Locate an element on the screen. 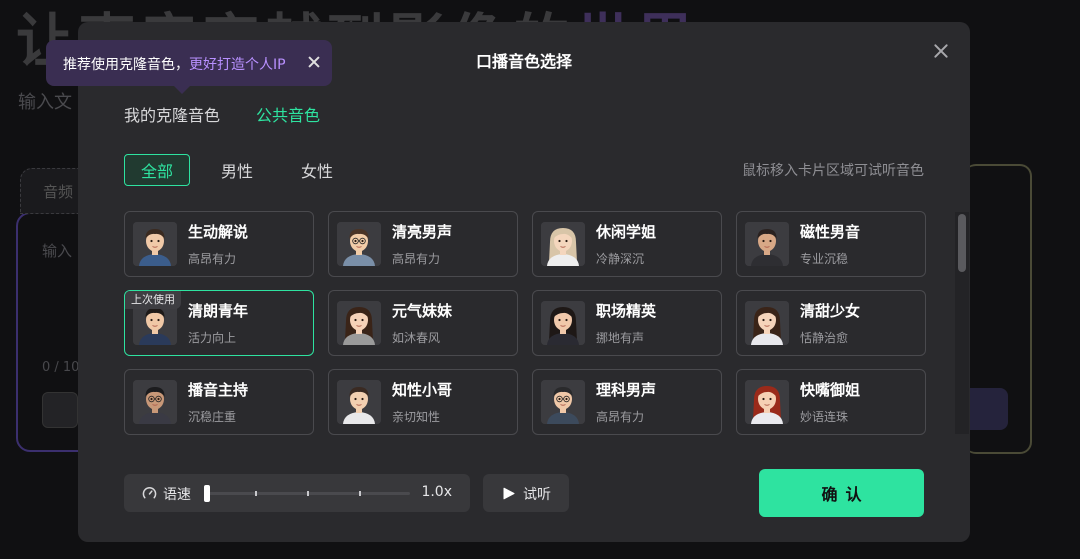 The height and width of the screenshot is (559, 1080). bg-generate-button is located at coordinates (986, 409).